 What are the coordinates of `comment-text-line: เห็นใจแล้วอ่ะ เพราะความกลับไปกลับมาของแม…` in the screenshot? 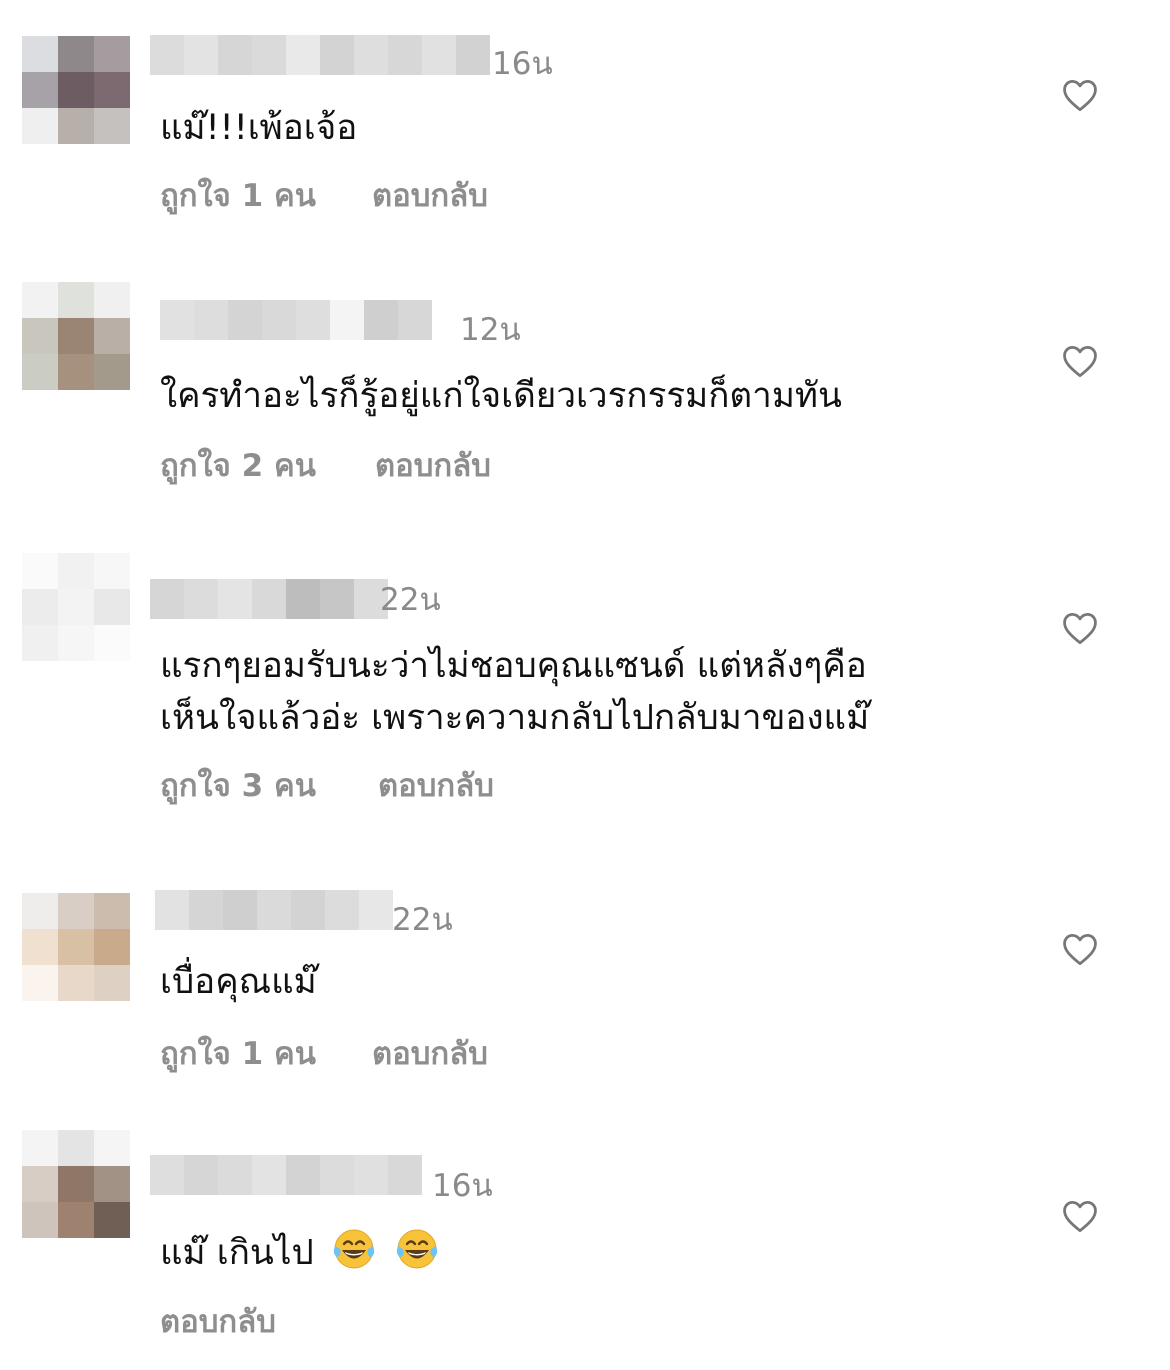 It's located at (515, 718).